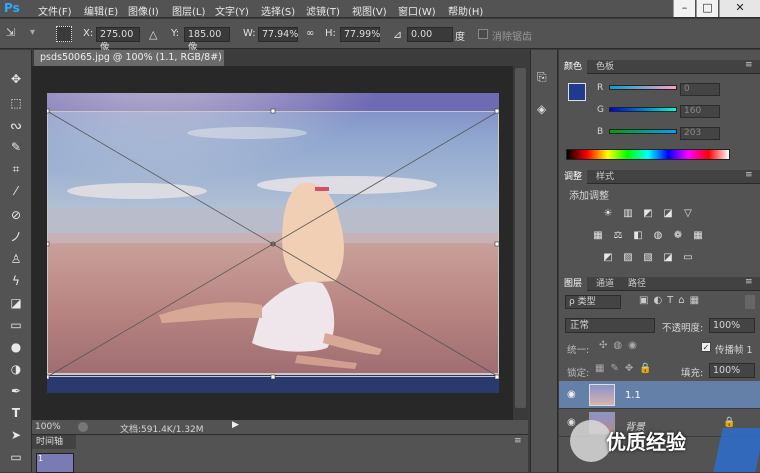 The image size is (760, 473). What do you see at coordinates (608, 214) in the screenshot?
I see `brightness-icon: ☀` at bounding box center [608, 214].